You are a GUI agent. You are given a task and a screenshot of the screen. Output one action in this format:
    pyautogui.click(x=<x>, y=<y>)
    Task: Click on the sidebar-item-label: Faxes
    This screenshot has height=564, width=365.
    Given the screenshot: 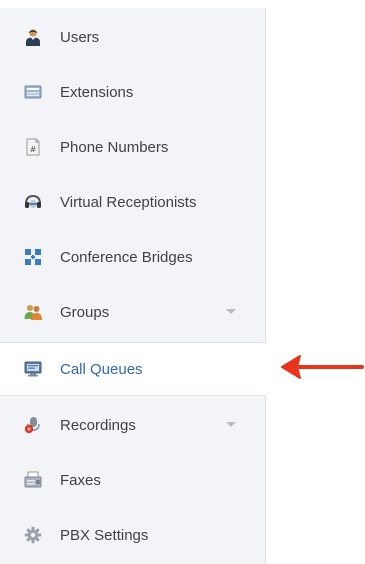 What is the action you would take?
    pyautogui.click(x=80, y=480)
    